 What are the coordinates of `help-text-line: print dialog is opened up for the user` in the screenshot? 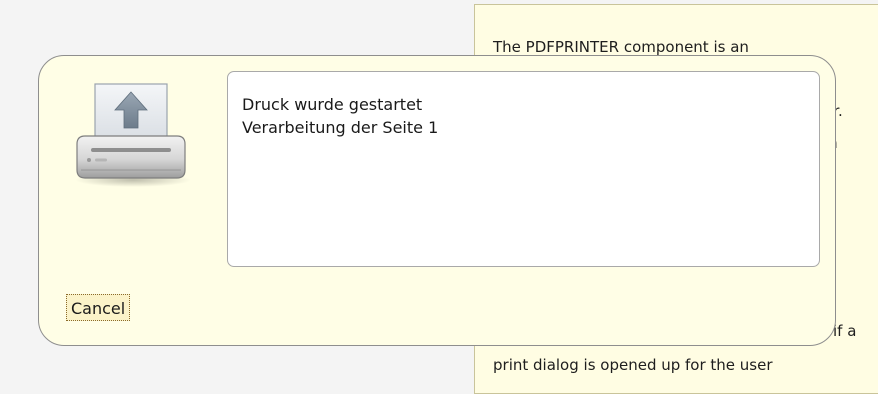 It's located at (633, 365).